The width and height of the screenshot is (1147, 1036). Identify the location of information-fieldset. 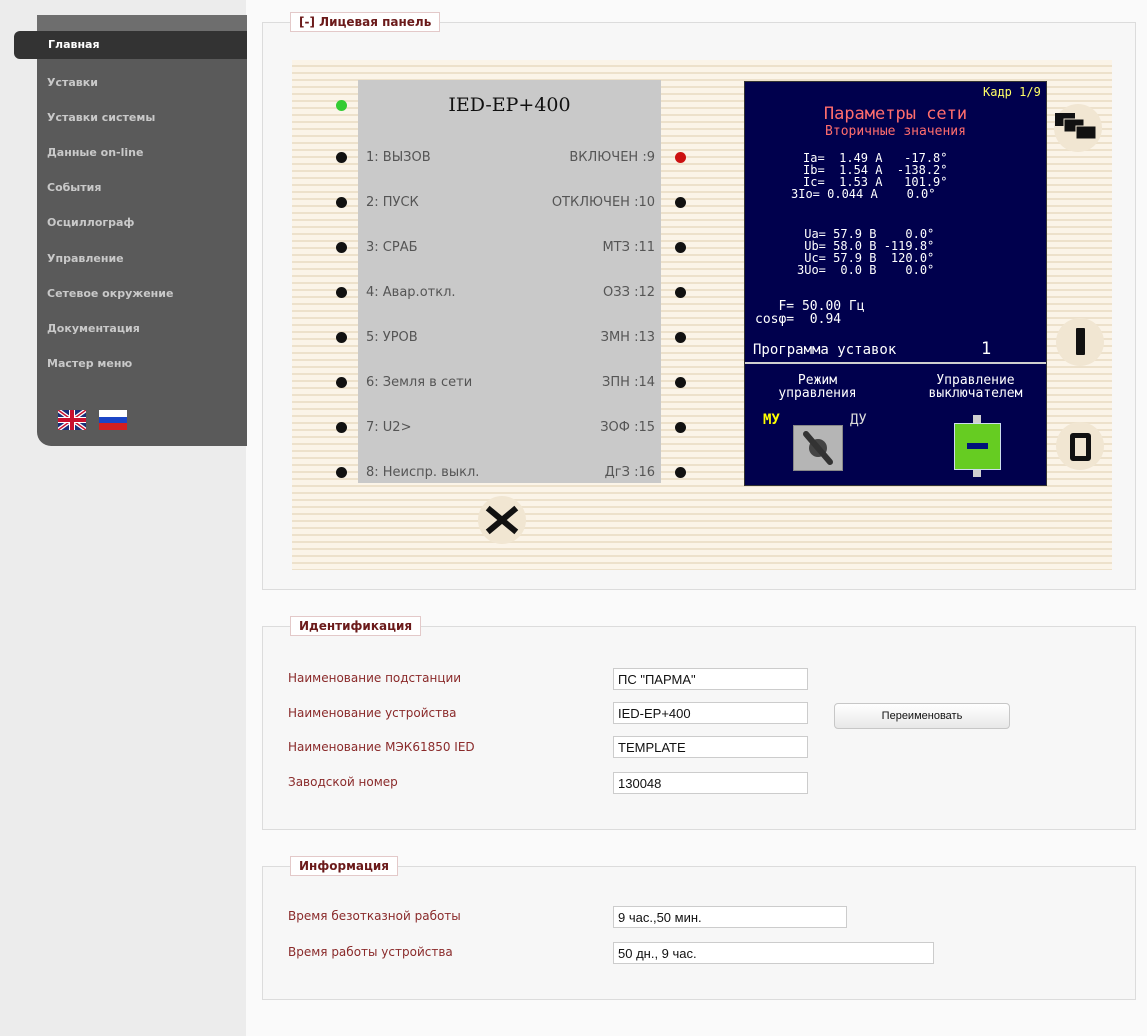
(699, 933).